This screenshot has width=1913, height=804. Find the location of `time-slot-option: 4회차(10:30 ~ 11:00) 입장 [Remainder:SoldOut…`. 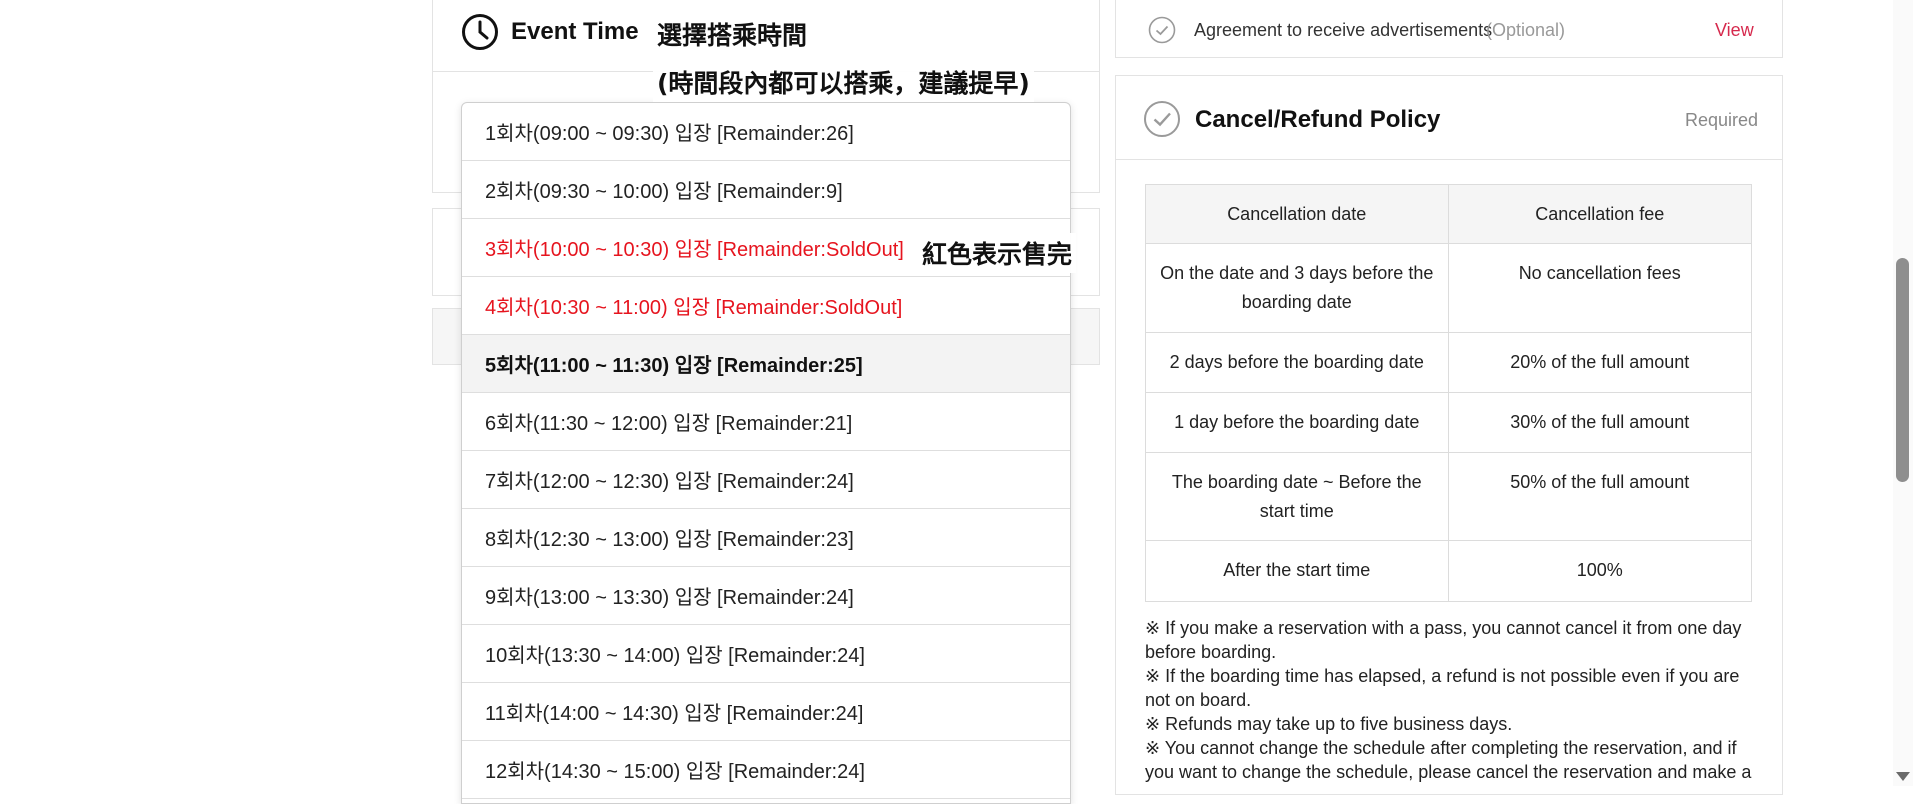

time-slot-option: 4회차(10:30 ~ 11:00) 입장 [Remainder:SoldOut… is located at coordinates (766, 306).